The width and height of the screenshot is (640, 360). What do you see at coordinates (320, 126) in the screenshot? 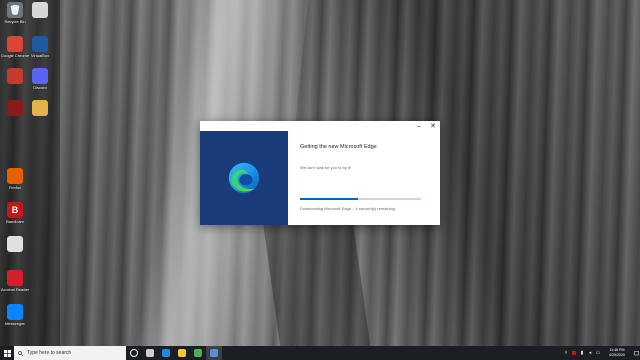
I see `dialog-titlebar: – ✕` at bounding box center [320, 126].